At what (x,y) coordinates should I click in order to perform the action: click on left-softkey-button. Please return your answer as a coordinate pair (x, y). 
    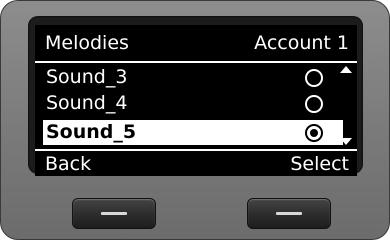
    Looking at the image, I should click on (114, 213).